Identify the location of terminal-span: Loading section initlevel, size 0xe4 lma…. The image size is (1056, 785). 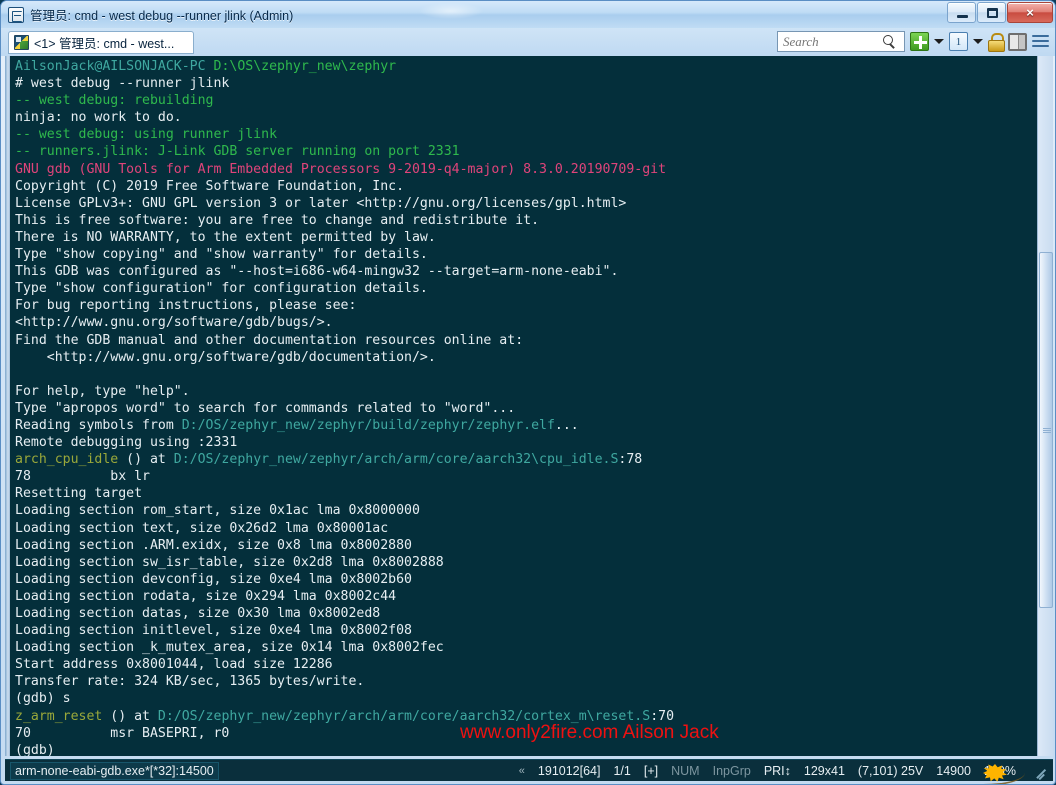
(213, 631).